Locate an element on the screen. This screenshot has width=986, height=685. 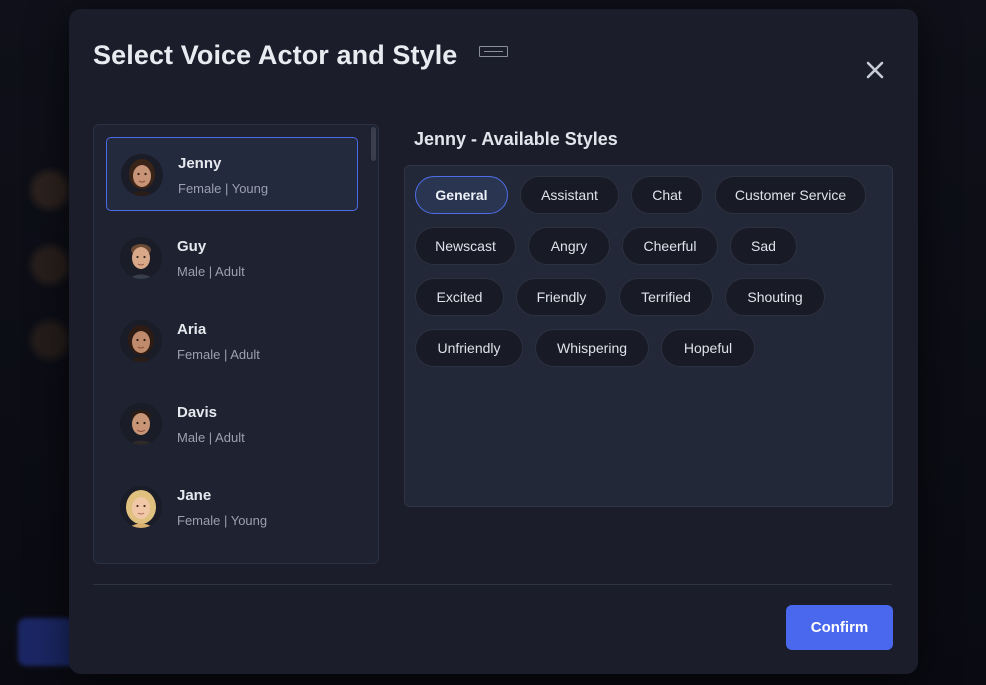
style-chip-shouting: Shouting is located at coordinates (775, 297).